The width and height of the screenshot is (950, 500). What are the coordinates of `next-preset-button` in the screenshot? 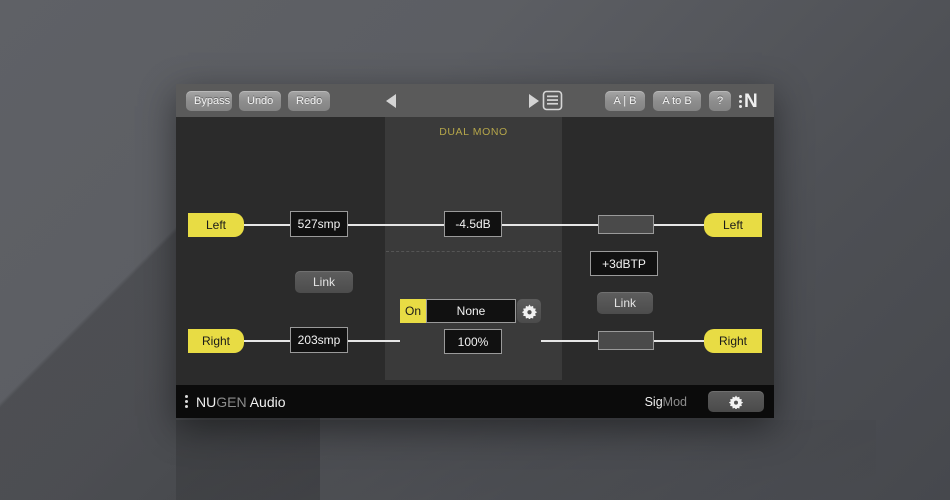 It's located at (534, 101).